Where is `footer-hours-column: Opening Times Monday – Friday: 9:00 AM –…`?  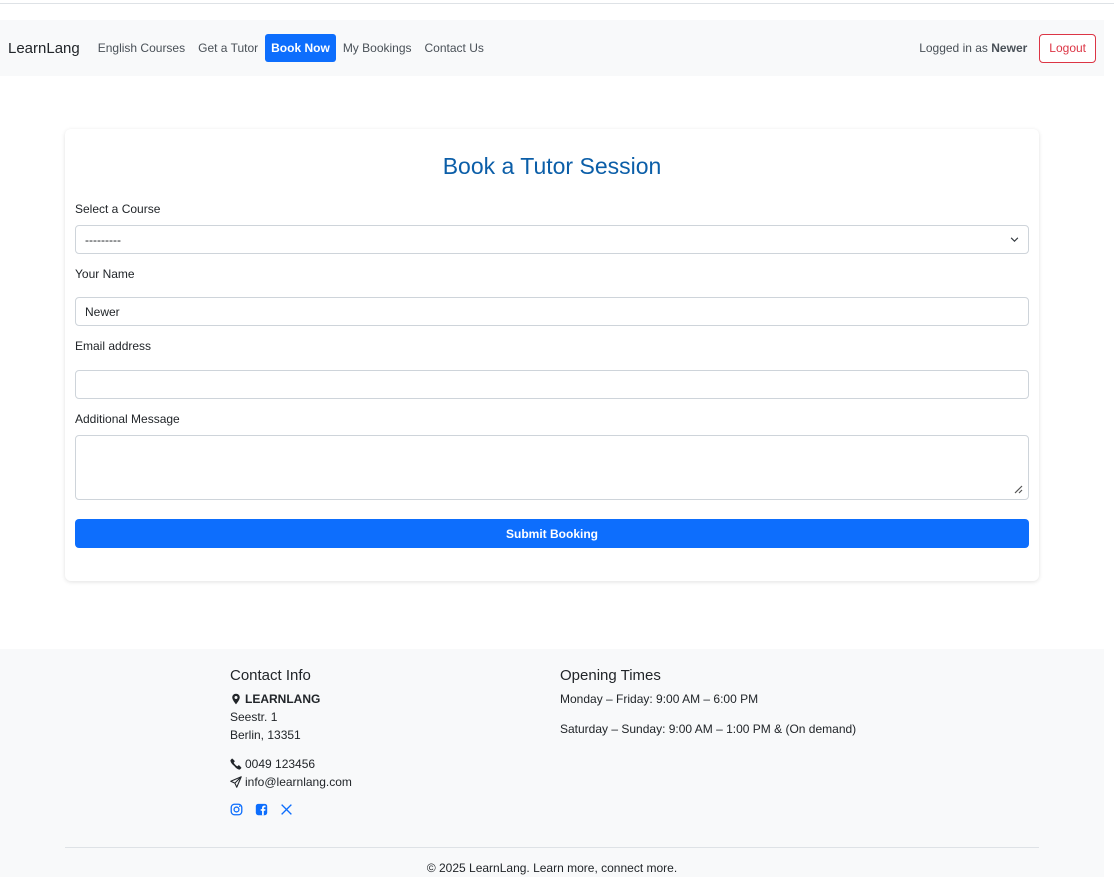 footer-hours-column: Opening Times Monday – Friday: 9:00 AM –… is located at coordinates (760, 708).